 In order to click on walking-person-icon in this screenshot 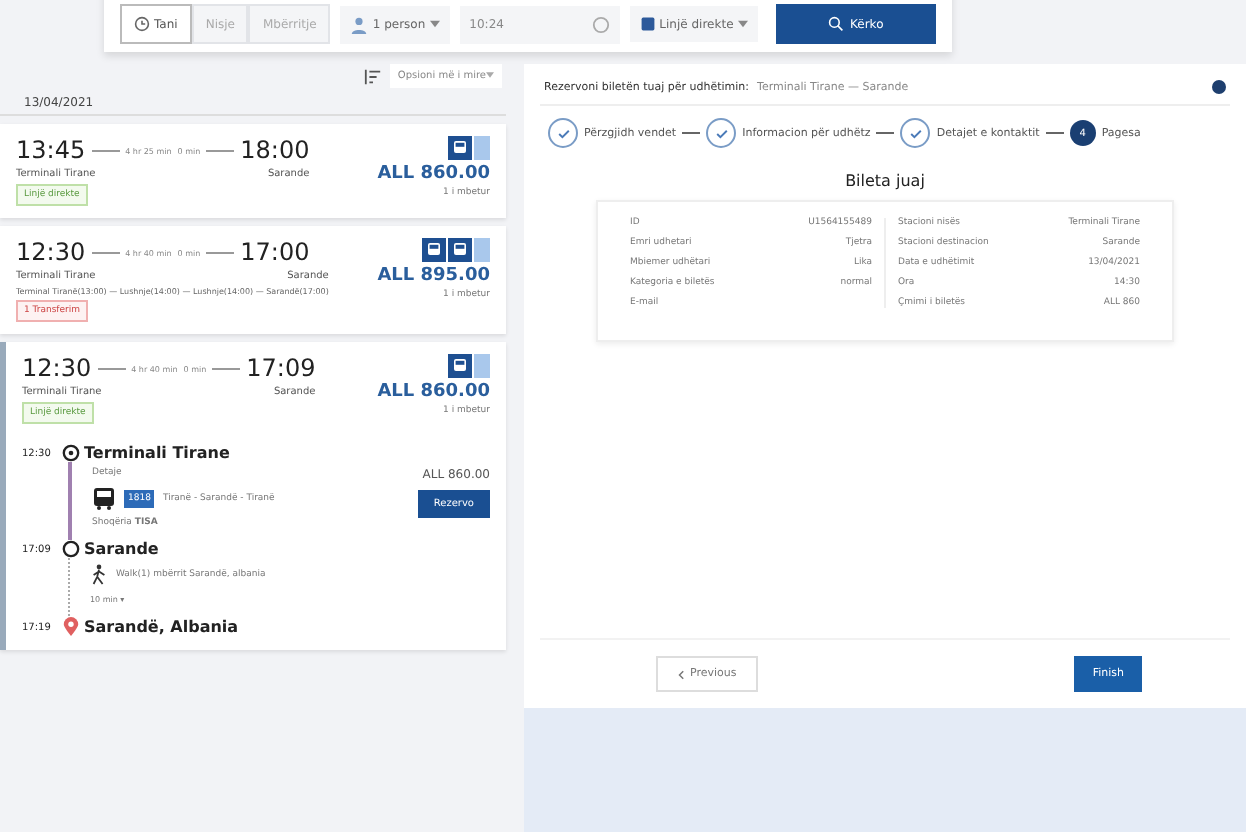, I will do `click(99, 575)`.